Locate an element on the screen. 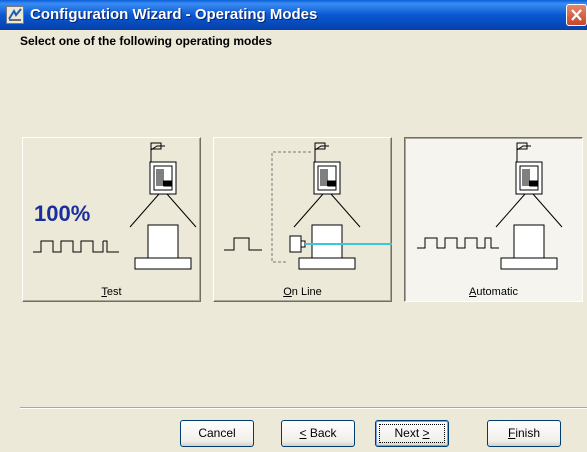 This screenshot has width=587, height=452. title-bar: Configuration Wizard - Operating Modes is located at coordinates (293, 15).